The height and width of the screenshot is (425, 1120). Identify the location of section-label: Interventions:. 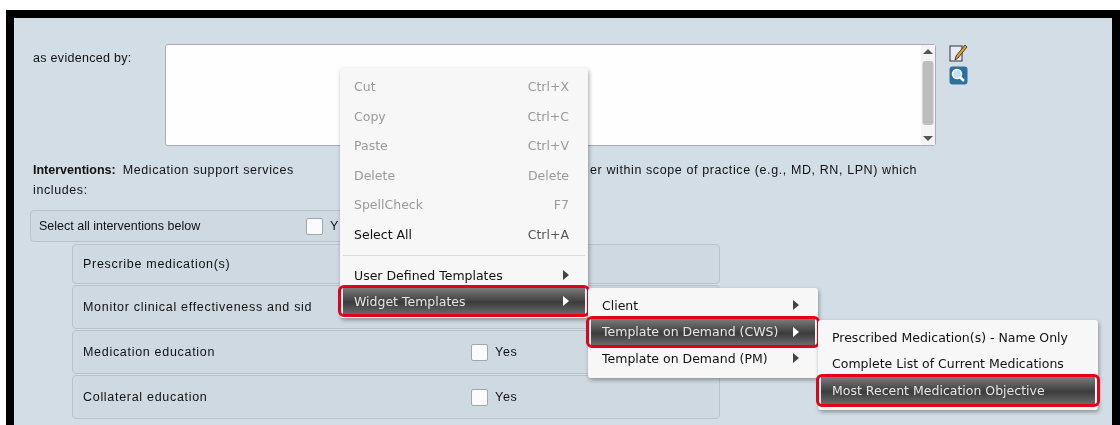
(74, 170).